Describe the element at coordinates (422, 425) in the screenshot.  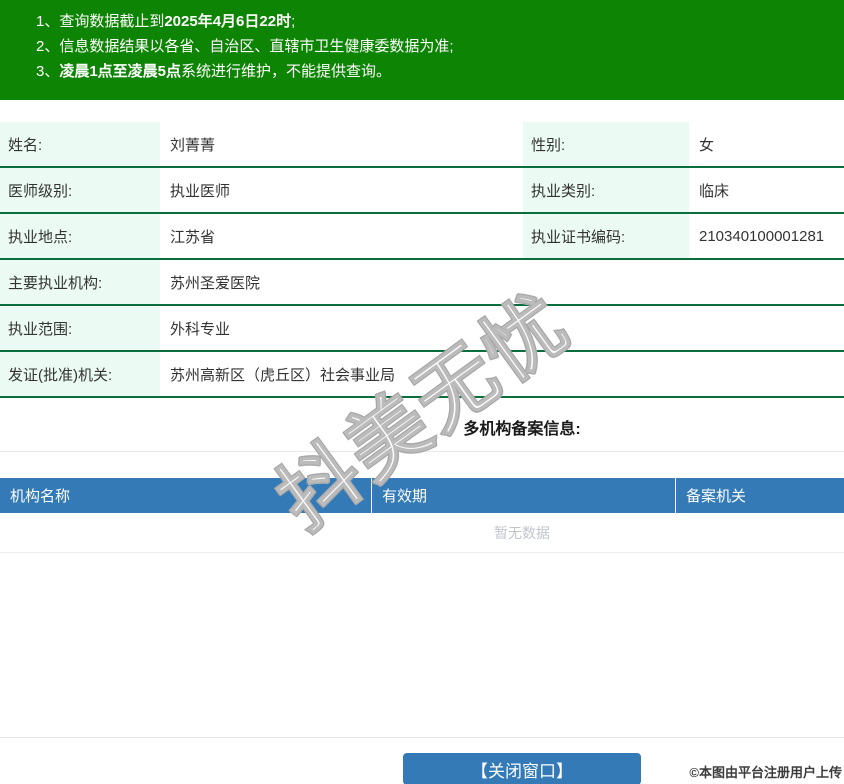
I see `multi-org-section-title: 多机构备案信息:` at that location.